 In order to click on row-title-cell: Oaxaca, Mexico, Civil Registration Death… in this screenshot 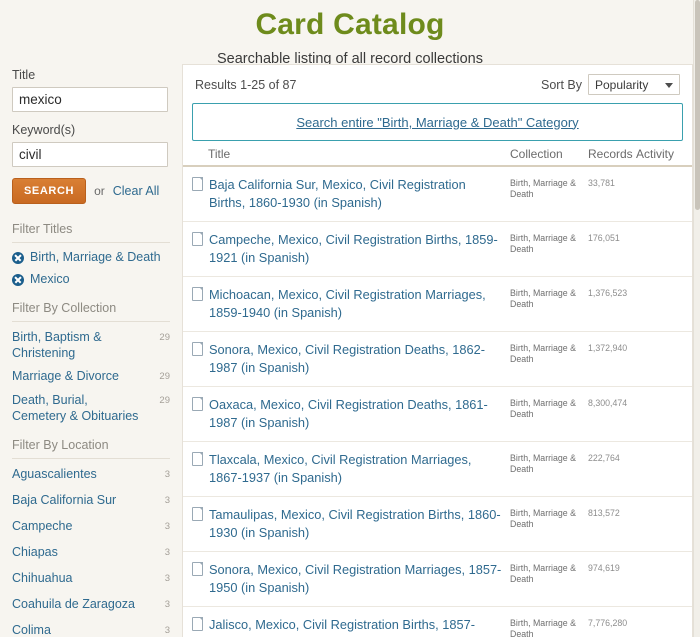, I will do `click(351, 414)`.